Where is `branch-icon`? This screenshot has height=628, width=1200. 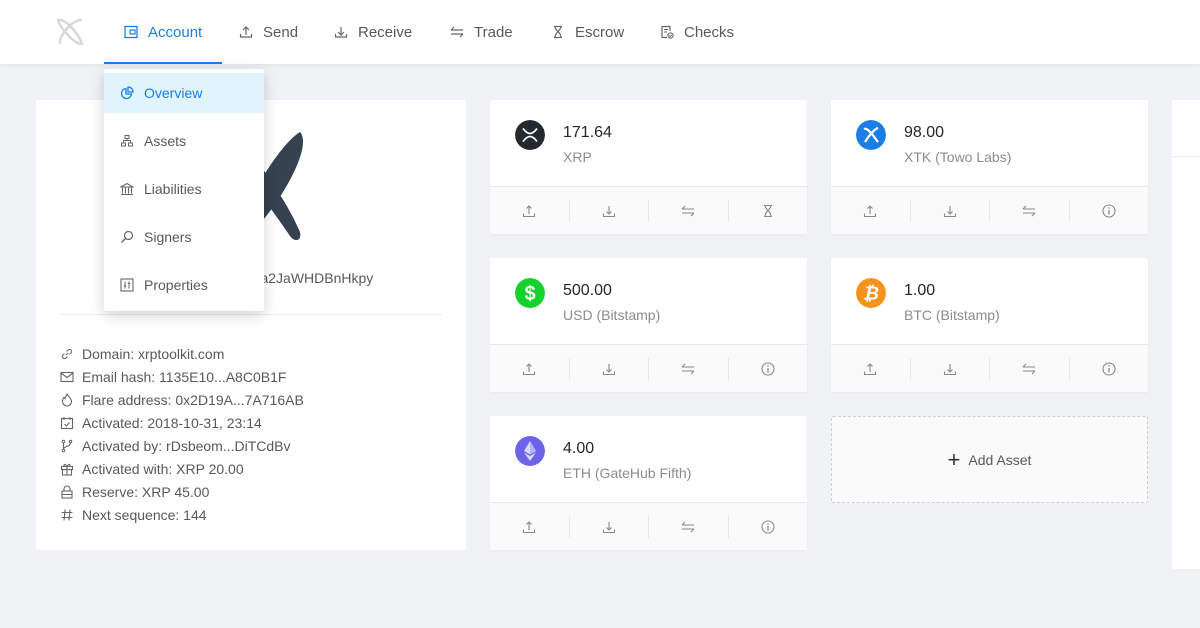 branch-icon is located at coordinates (67, 445).